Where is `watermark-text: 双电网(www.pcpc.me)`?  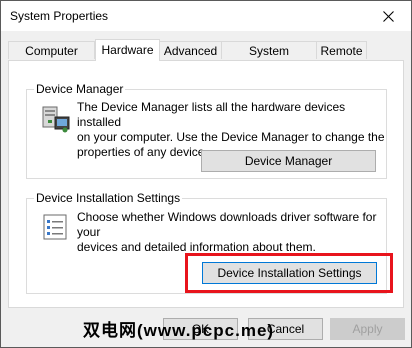 watermark-text: 双电网(www.pcpc.me) is located at coordinates (179, 330).